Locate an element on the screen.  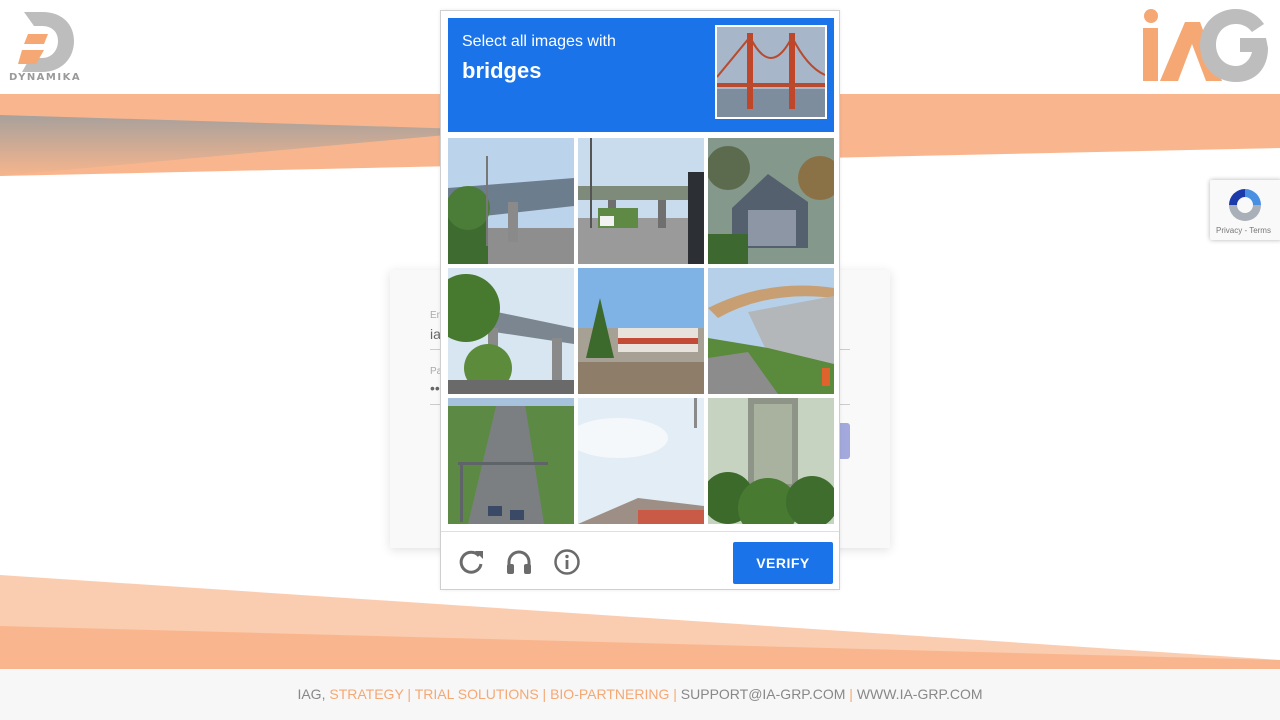
iag-logo is located at coordinates (1205, 46).